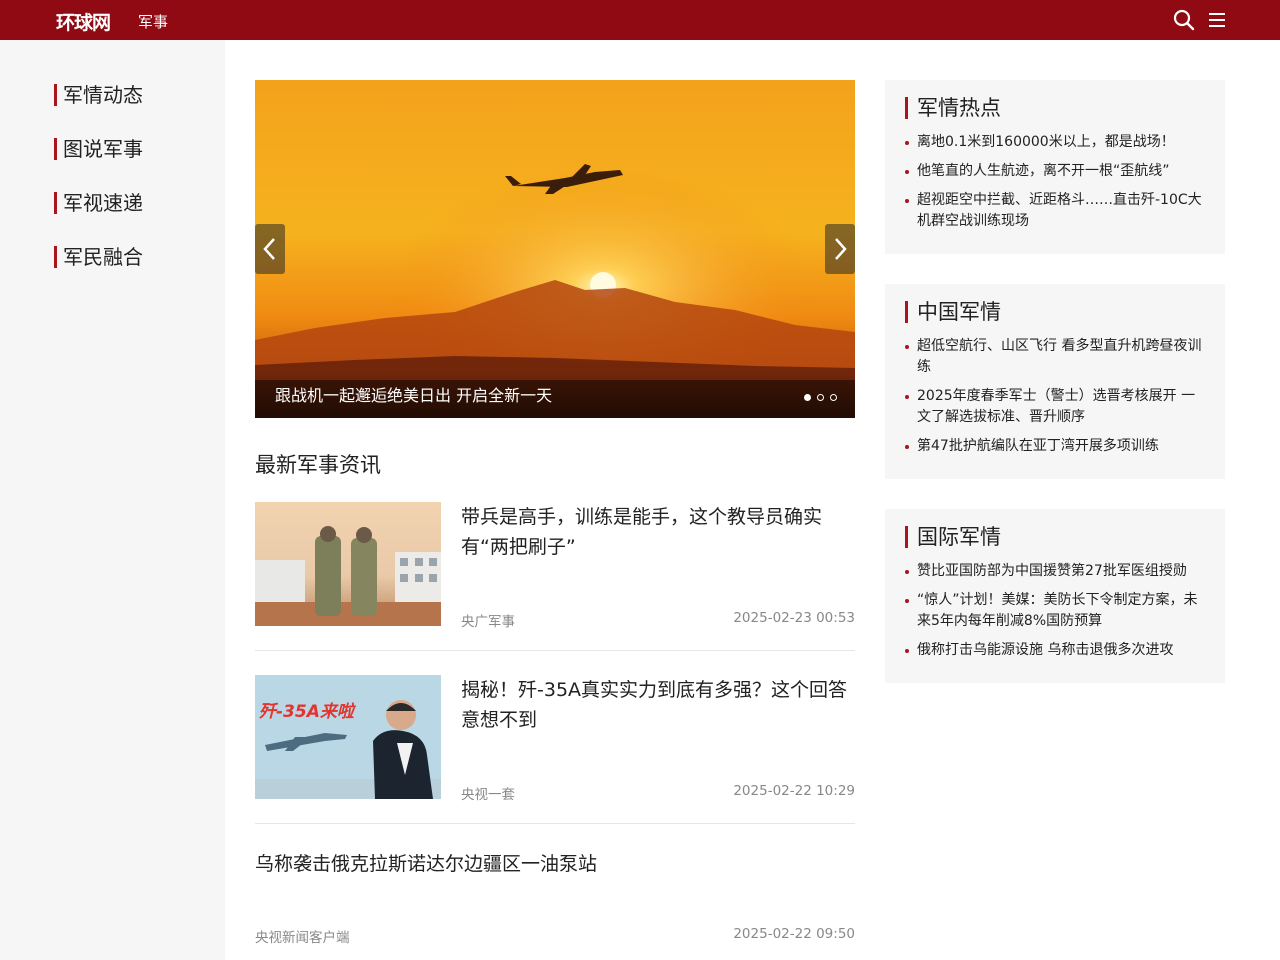  Describe the element at coordinates (640, 20) in the screenshot. I see `top-navigation-bar: 环球网 军事` at that location.